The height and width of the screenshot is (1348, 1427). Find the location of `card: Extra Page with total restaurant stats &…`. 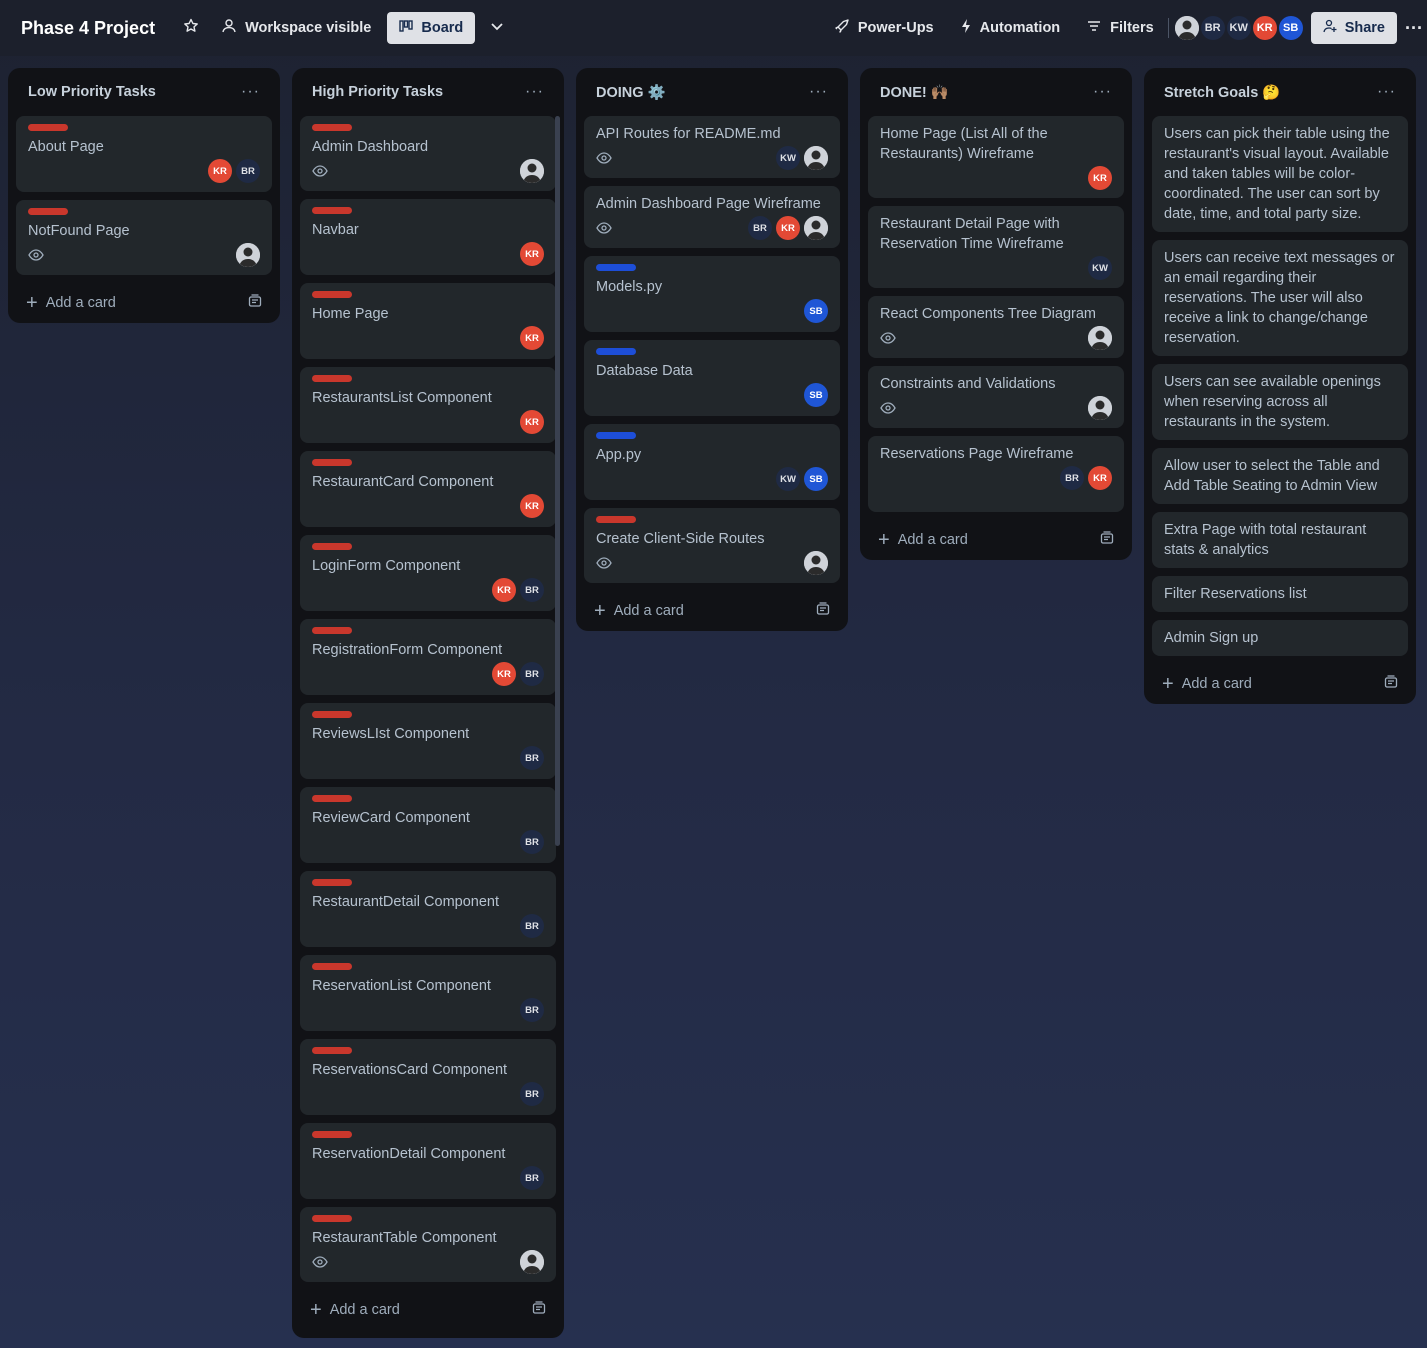

card: Extra Page with total restaurant stats &… is located at coordinates (1280, 540).